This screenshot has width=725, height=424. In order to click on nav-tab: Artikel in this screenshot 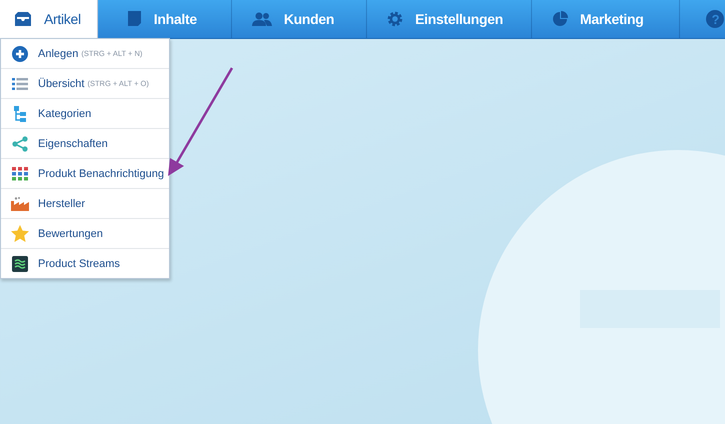, I will do `click(49, 19)`.